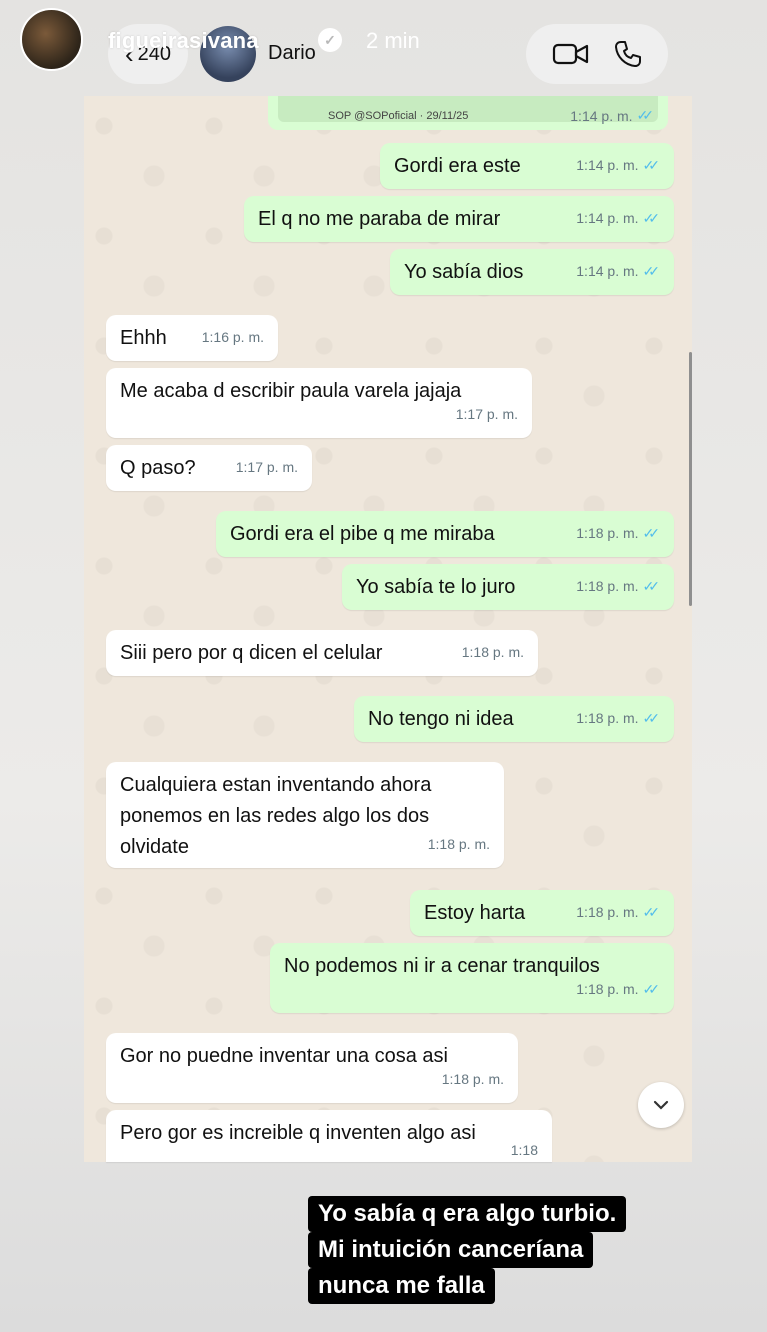 This screenshot has height=1332, width=767. Describe the element at coordinates (401, 1286) in the screenshot. I see `caption-line: nunca me falla` at that location.